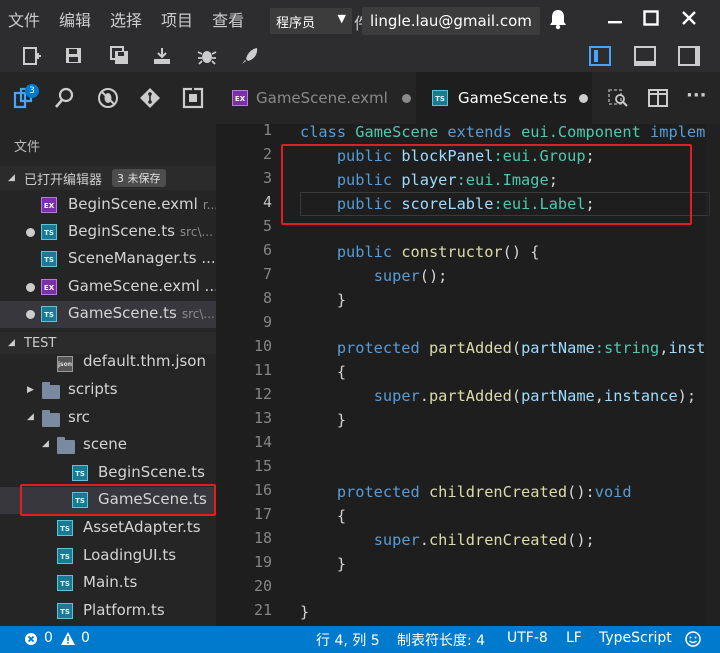  Describe the element at coordinates (689, 21) in the screenshot. I see `close-button` at that location.